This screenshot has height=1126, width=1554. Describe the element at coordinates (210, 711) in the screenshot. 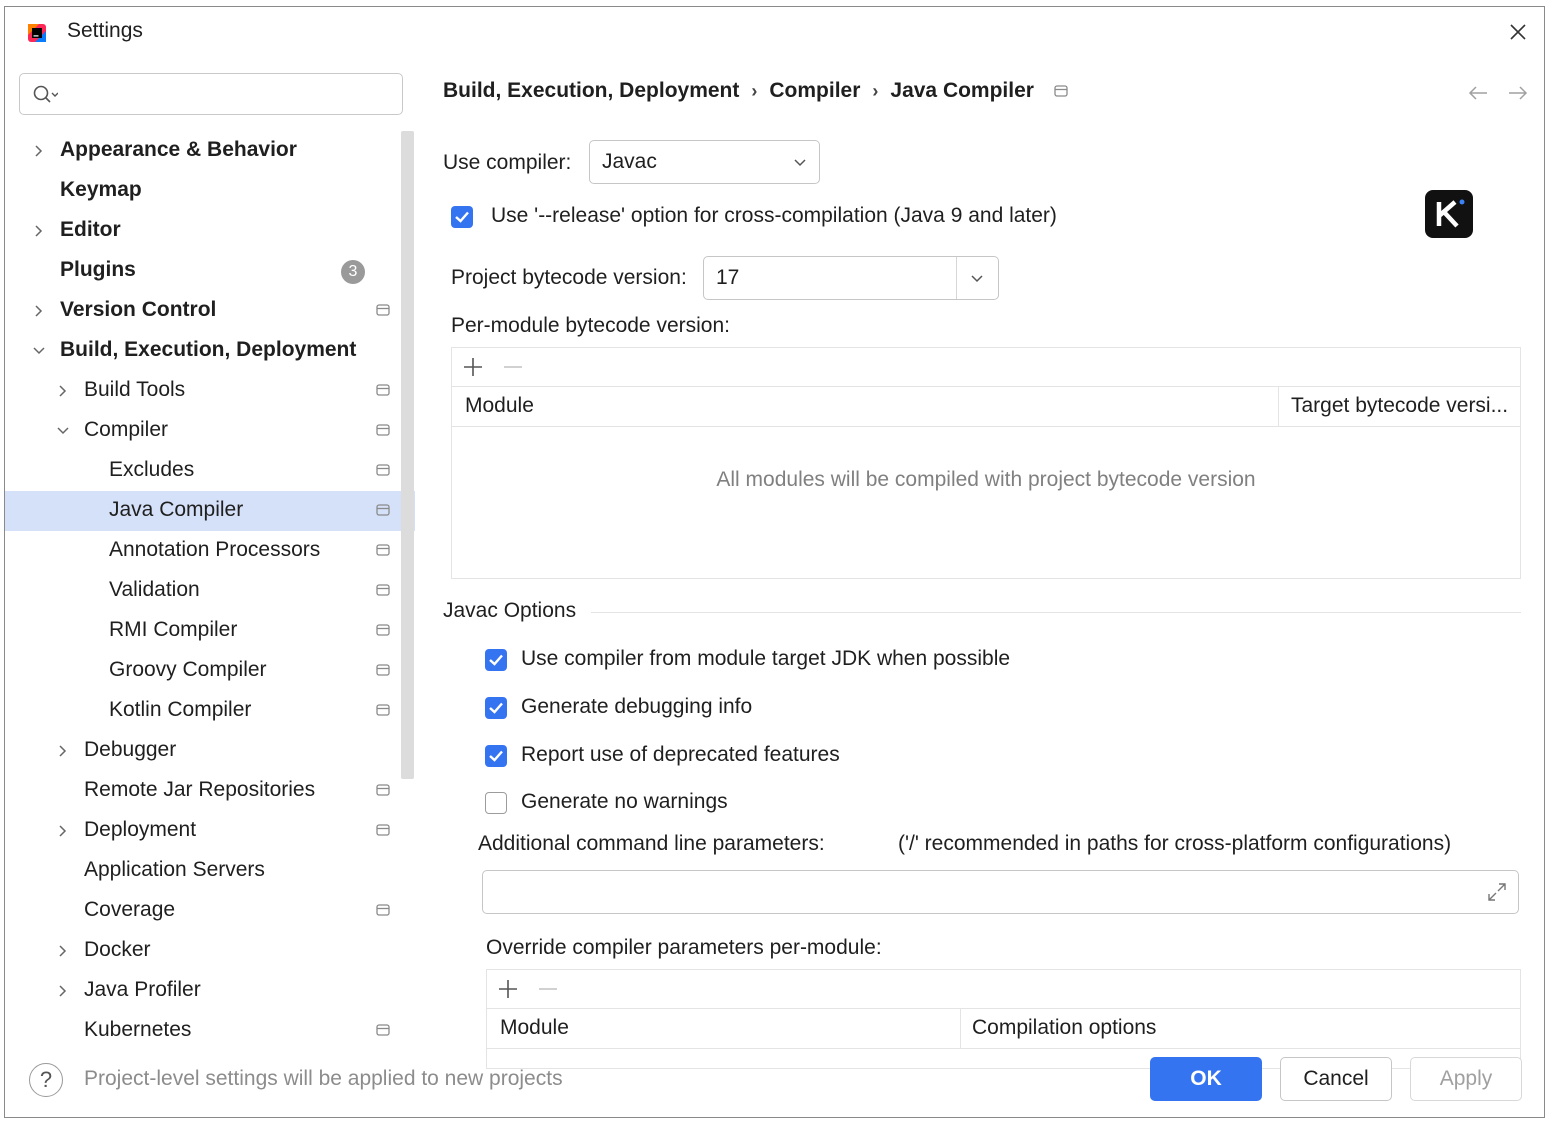

I see `tree-item-kotlin-compiler: Kotlin Compiler` at that location.